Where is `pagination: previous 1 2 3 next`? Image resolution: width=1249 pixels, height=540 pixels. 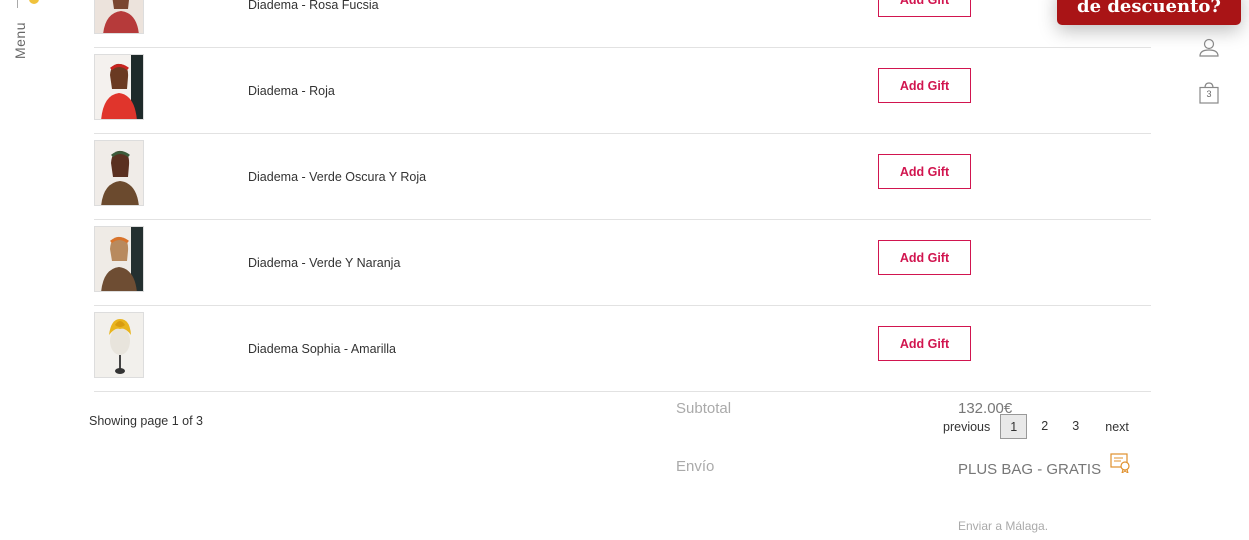
pagination: previous 1 2 3 next is located at coordinates (1032, 426).